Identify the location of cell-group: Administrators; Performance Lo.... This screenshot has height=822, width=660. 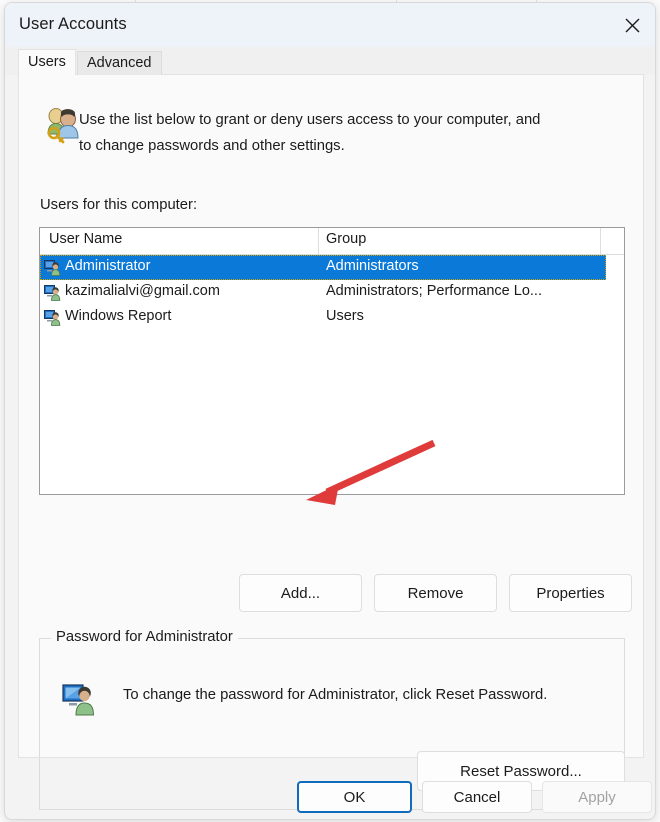
(434, 291).